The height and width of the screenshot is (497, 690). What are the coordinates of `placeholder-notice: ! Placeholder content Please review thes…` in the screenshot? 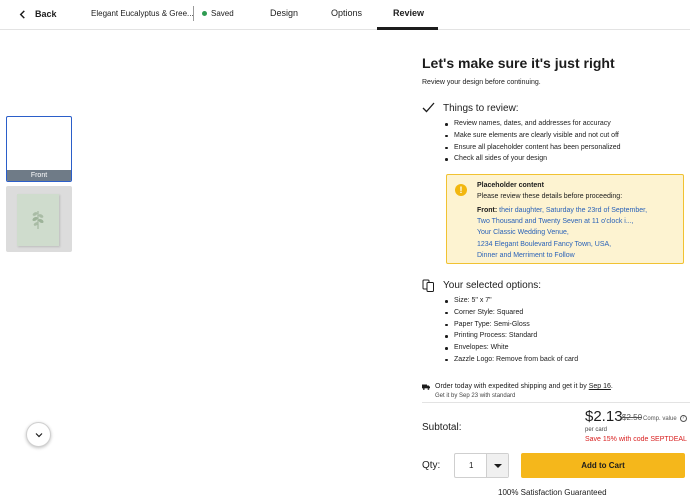 It's located at (565, 219).